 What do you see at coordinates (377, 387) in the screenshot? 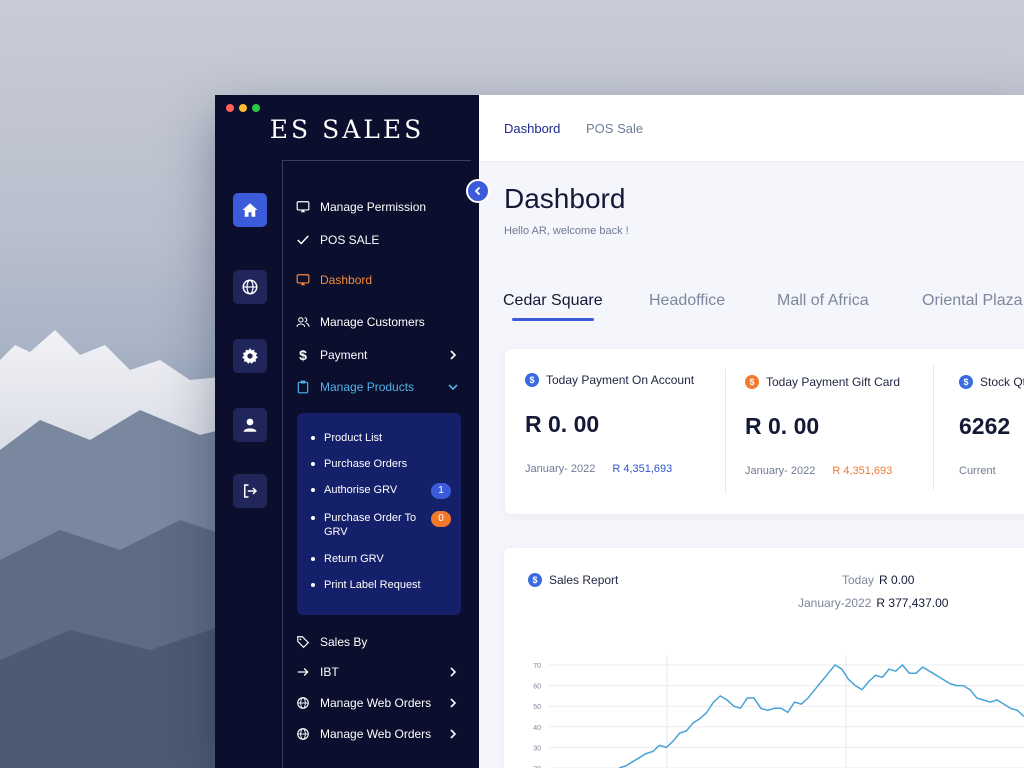
I see `nav-manage-products: Manage Products` at bounding box center [377, 387].